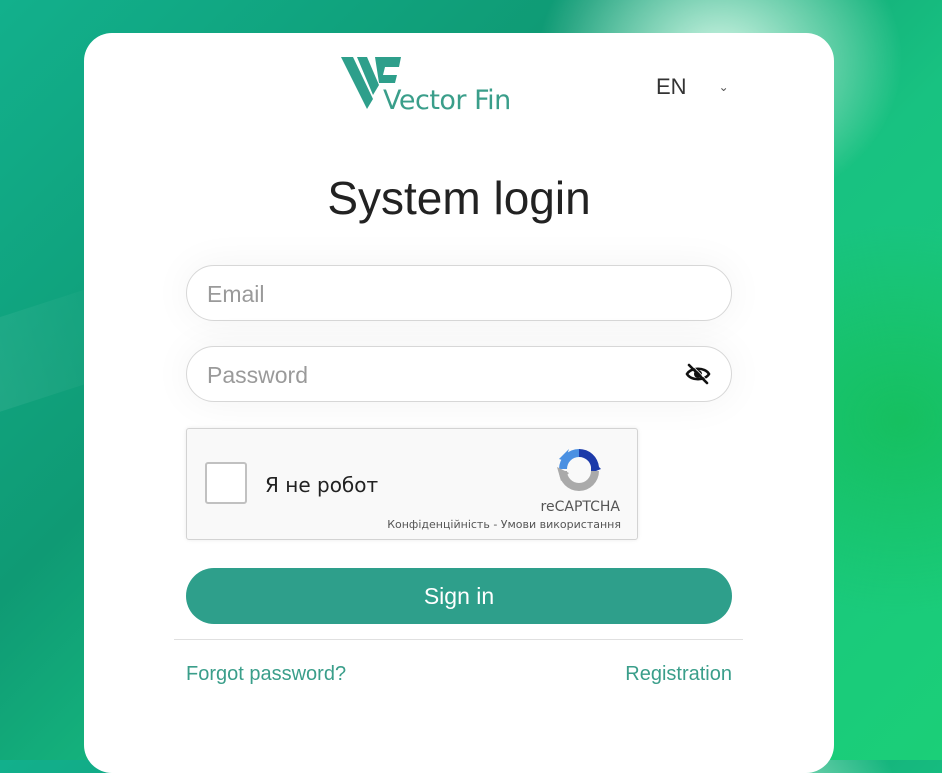 The width and height of the screenshot is (942, 773). I want to click on password-input, so click(442, 375).